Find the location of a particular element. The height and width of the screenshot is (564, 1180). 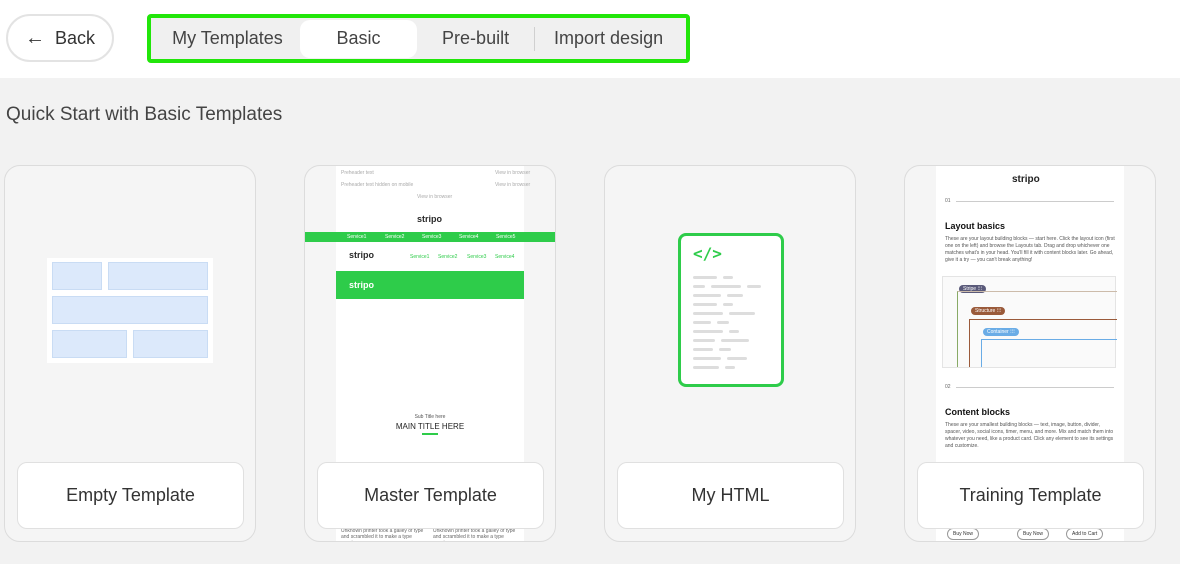

tab-import-design: Import design is located at coordinates (608, 39).